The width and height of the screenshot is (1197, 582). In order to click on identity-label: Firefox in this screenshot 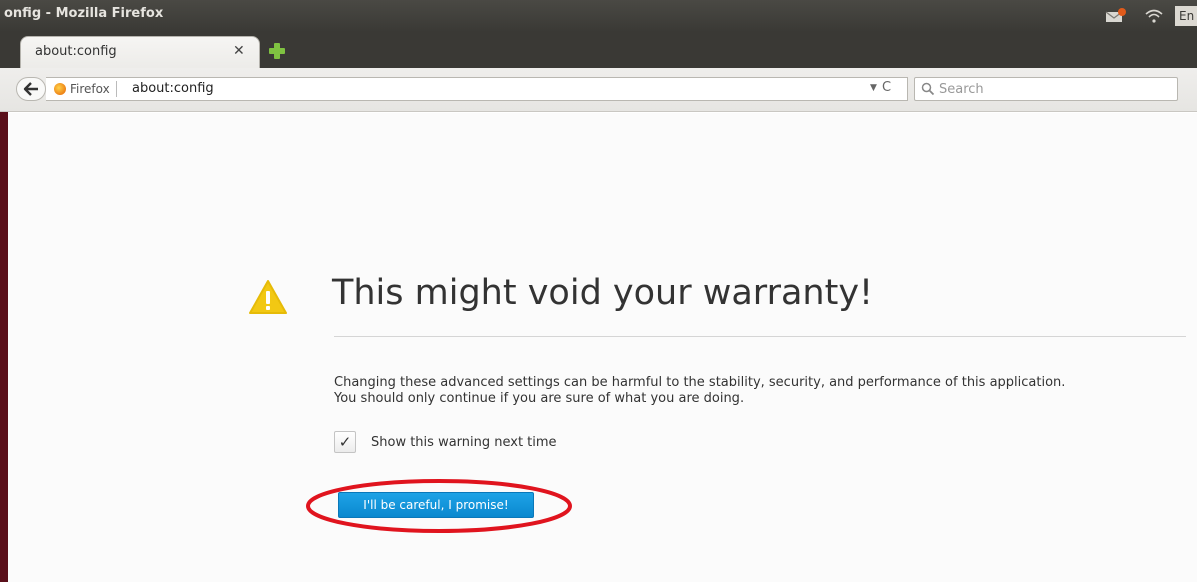, I will do `click(90, 89)`.